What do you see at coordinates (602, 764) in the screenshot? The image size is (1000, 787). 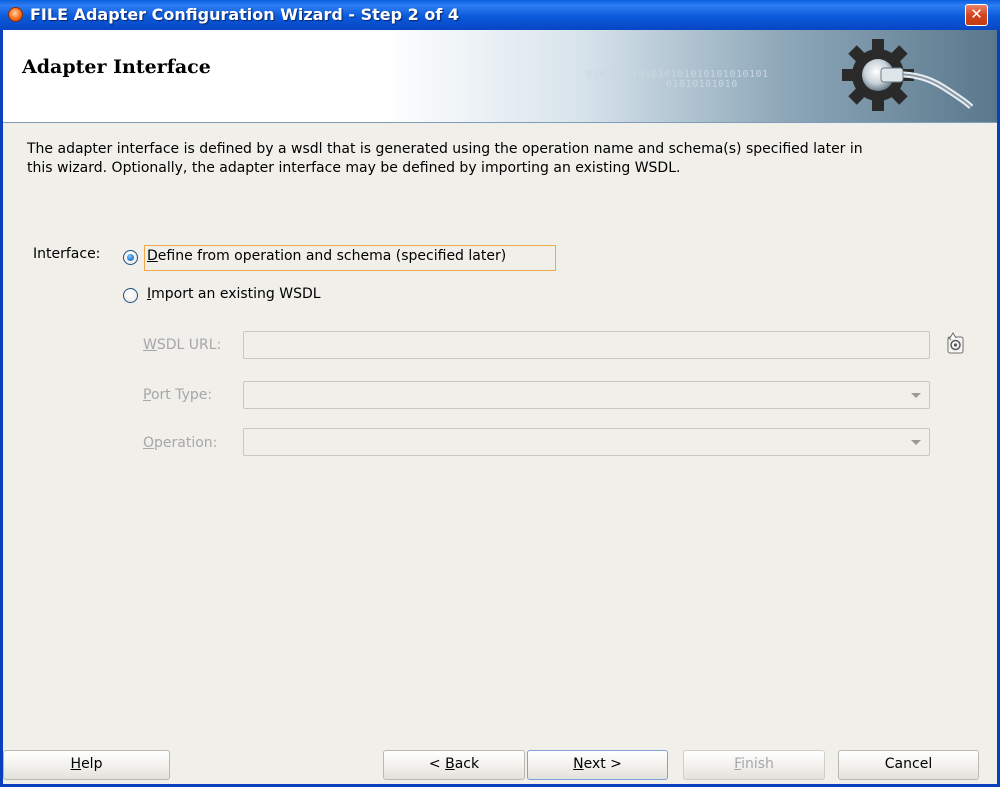 I see `button-text: ext >` at bounding box center [602, 764].